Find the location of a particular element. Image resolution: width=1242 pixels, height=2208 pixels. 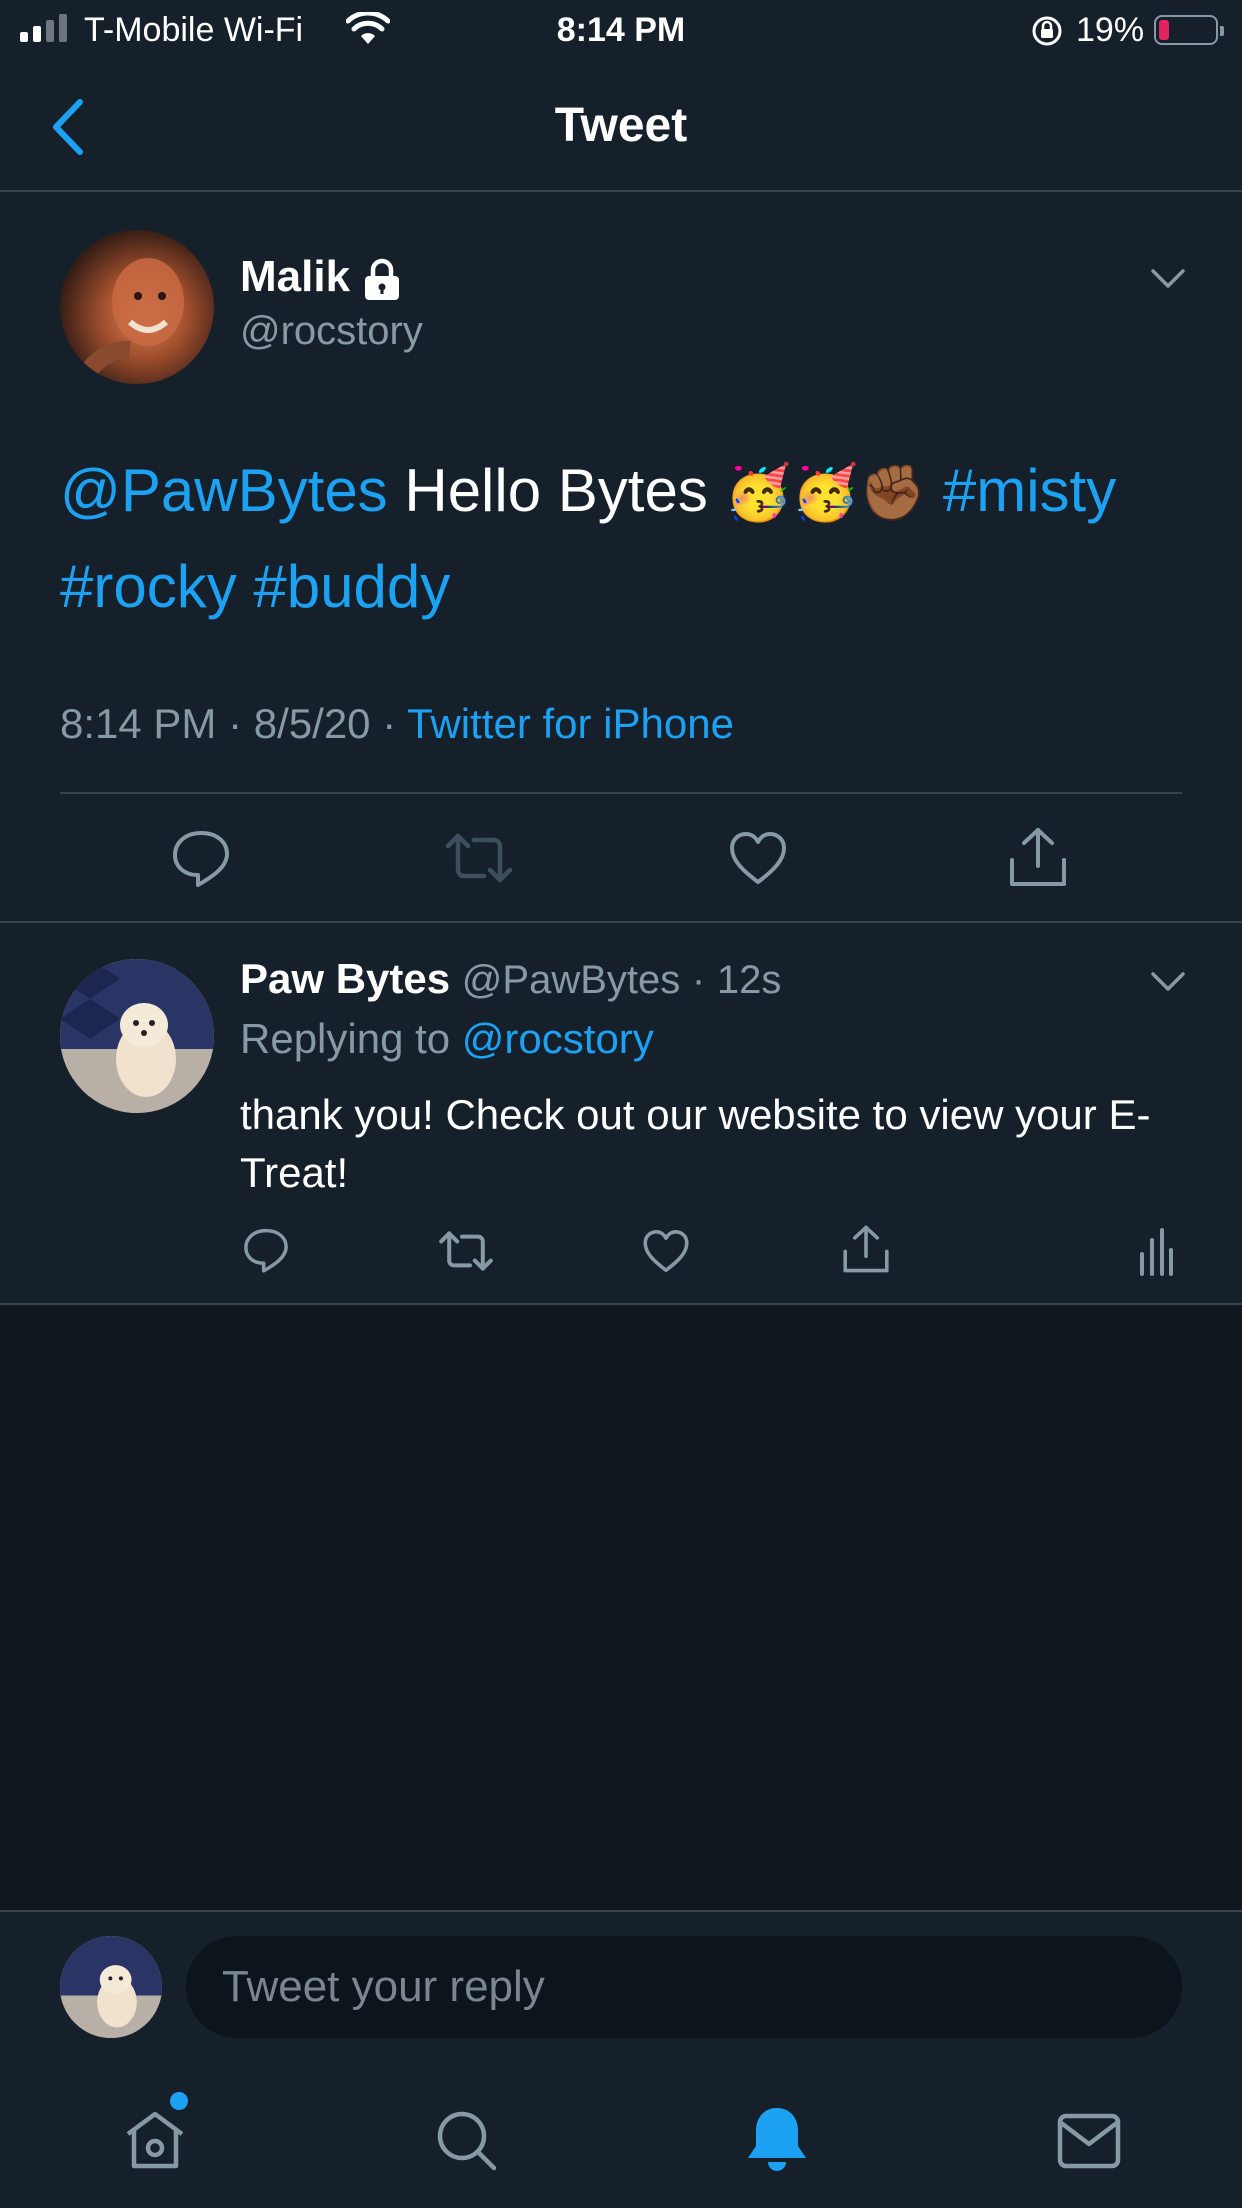

mention-link: @PawBytes is located at coordinates (224, 490).